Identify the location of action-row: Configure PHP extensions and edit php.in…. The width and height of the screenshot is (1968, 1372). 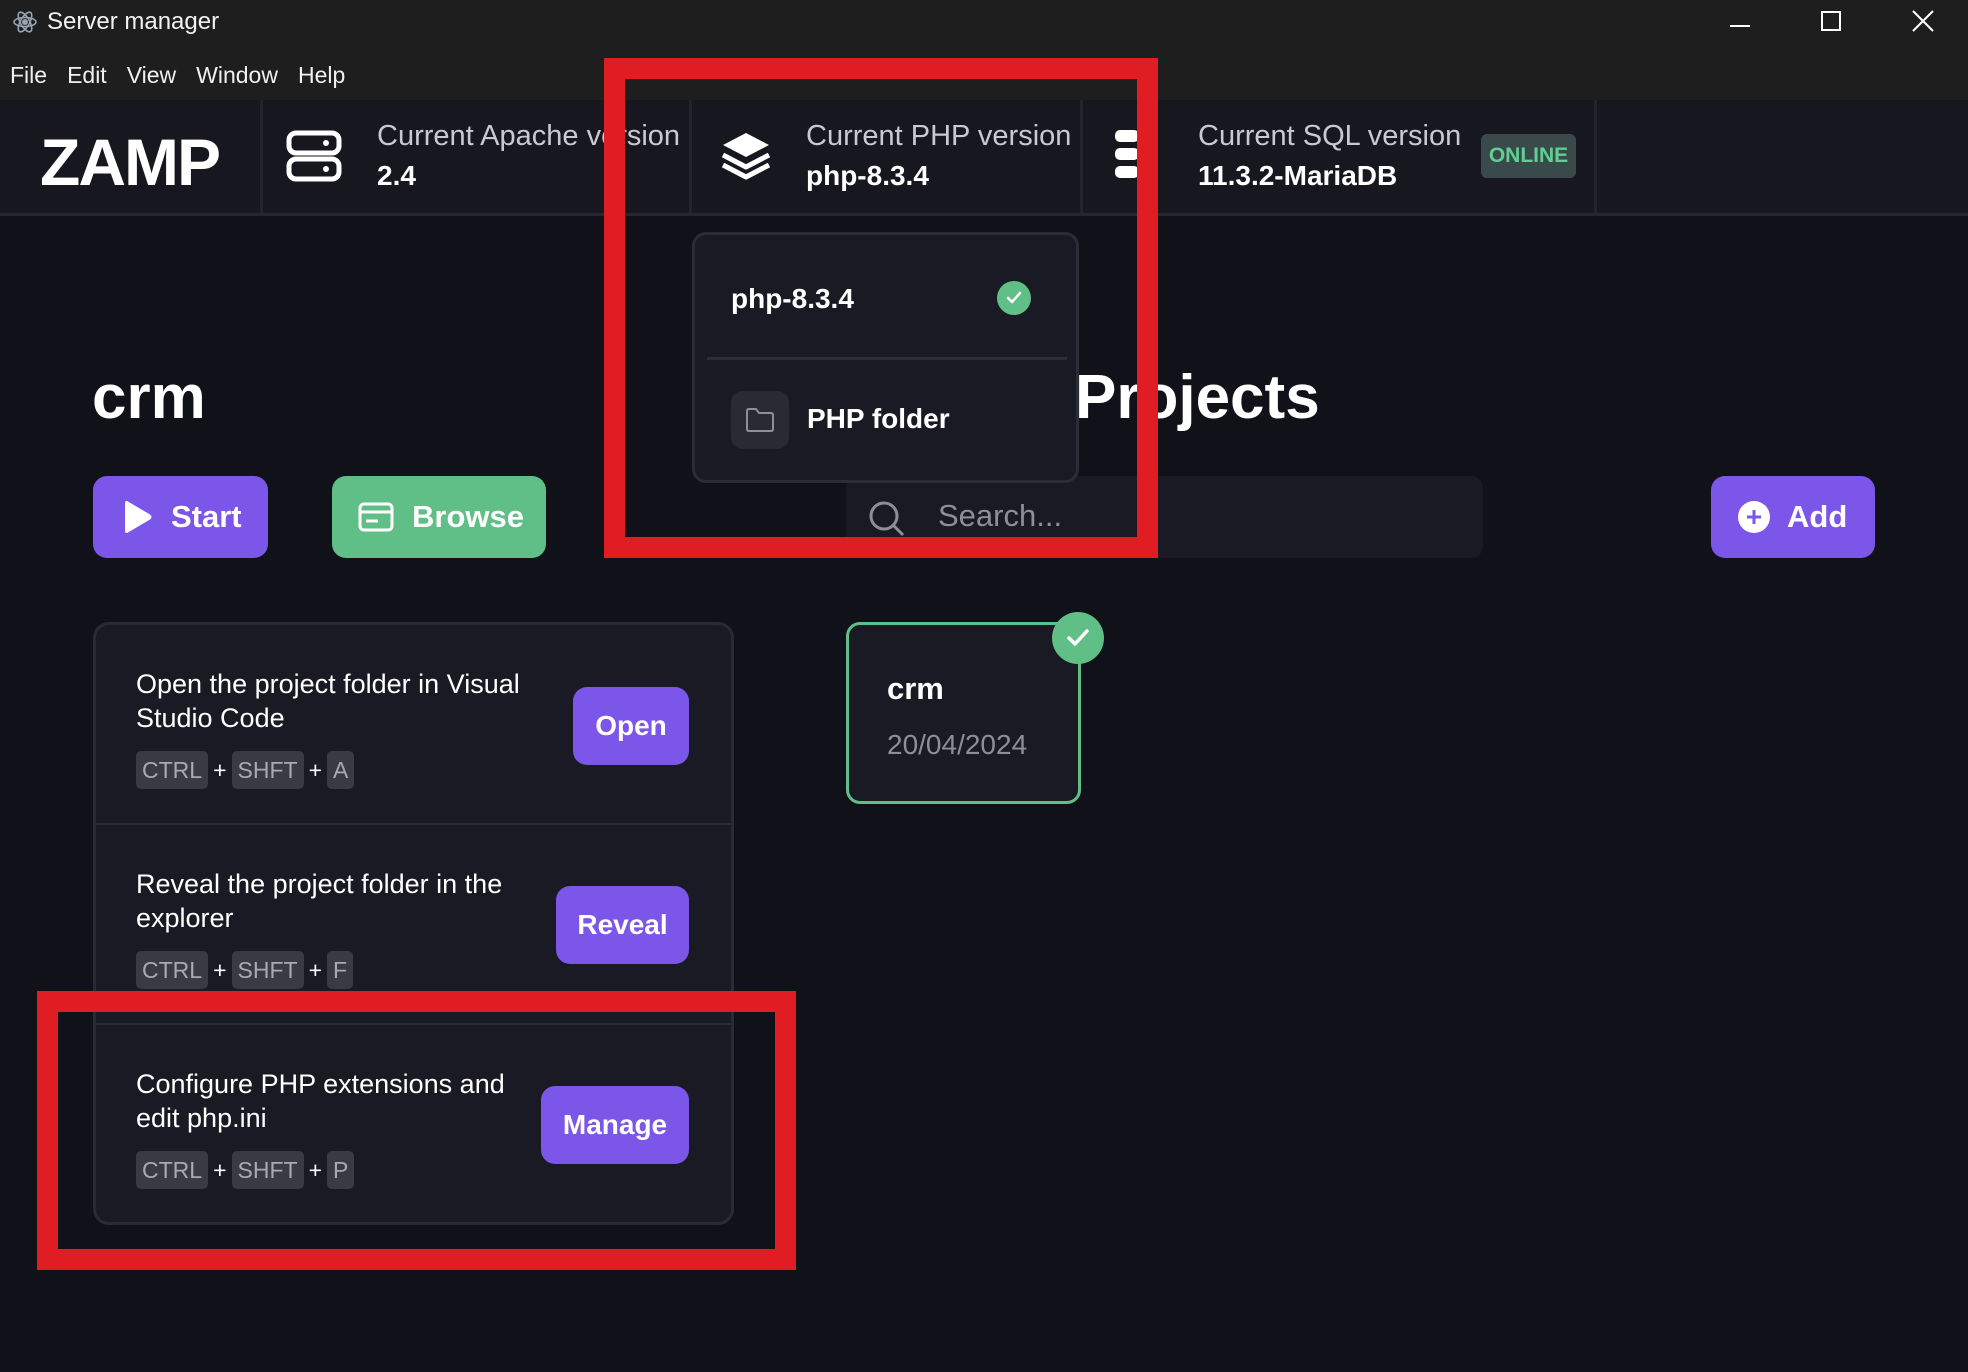
(413, 1124).